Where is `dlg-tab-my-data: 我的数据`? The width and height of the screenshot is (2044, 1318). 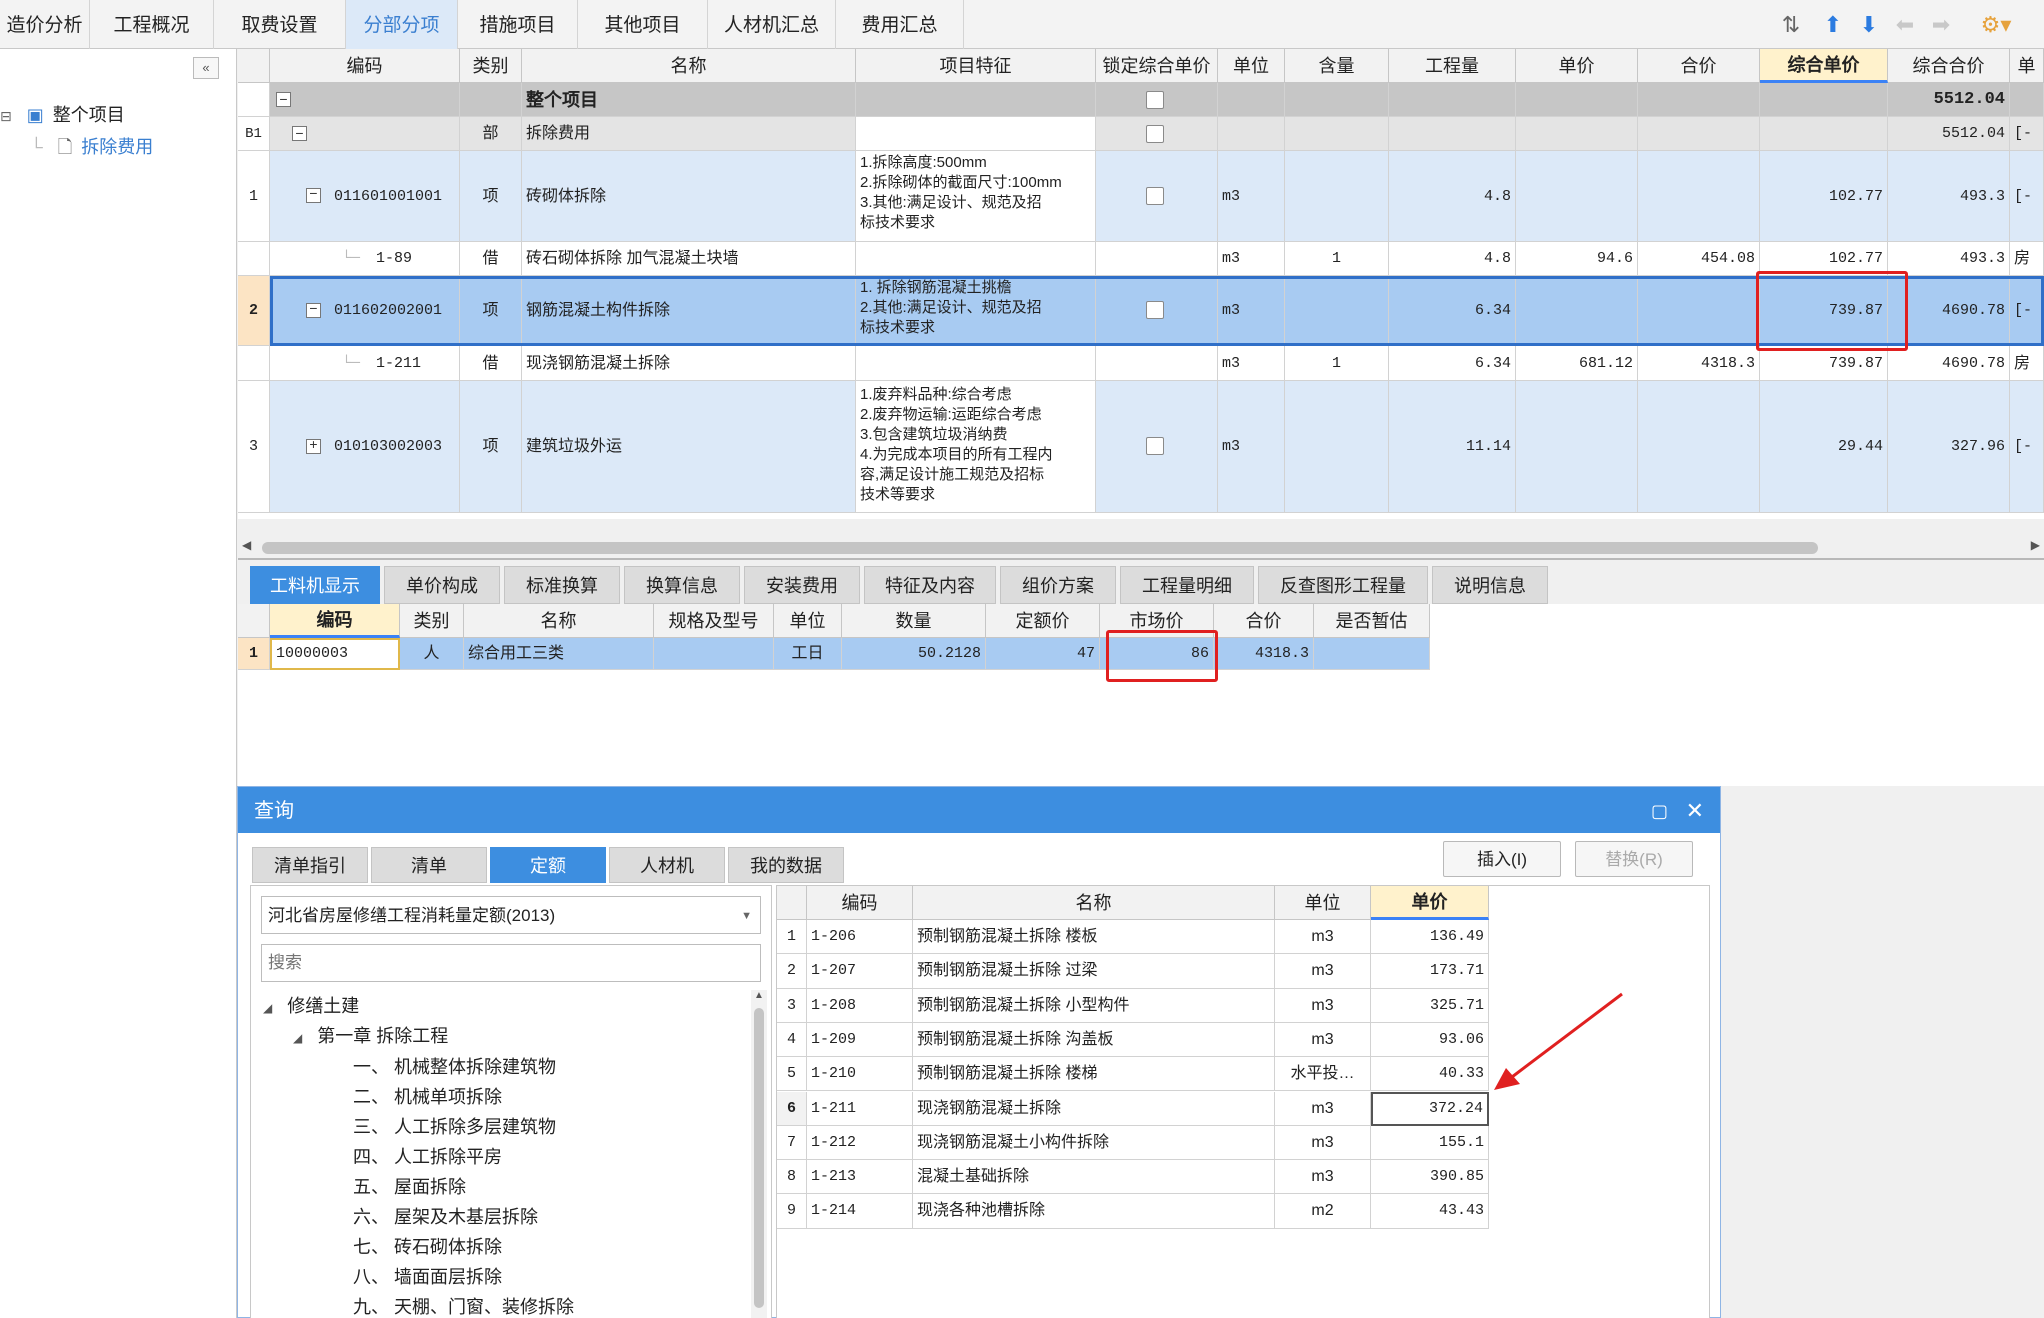 dlg-tab-my-data: 我的数据 is located at coordinates (786, 865).